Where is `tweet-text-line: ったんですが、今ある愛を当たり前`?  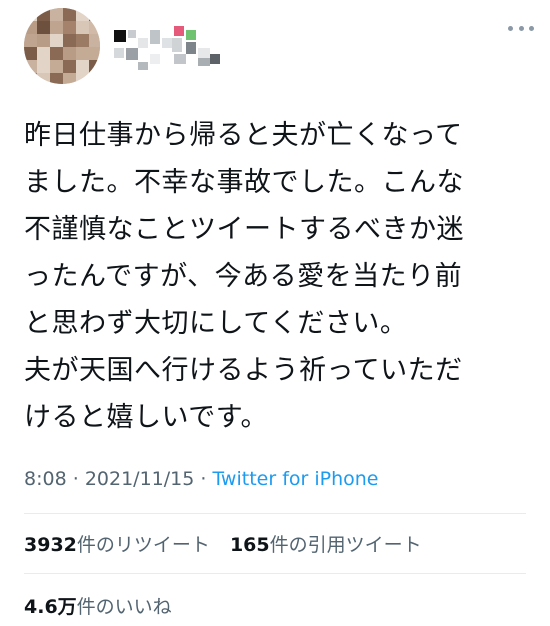
tweet-text-line: ったんですが、今ある愛を当たり前 is located at coordinates (243, 276).